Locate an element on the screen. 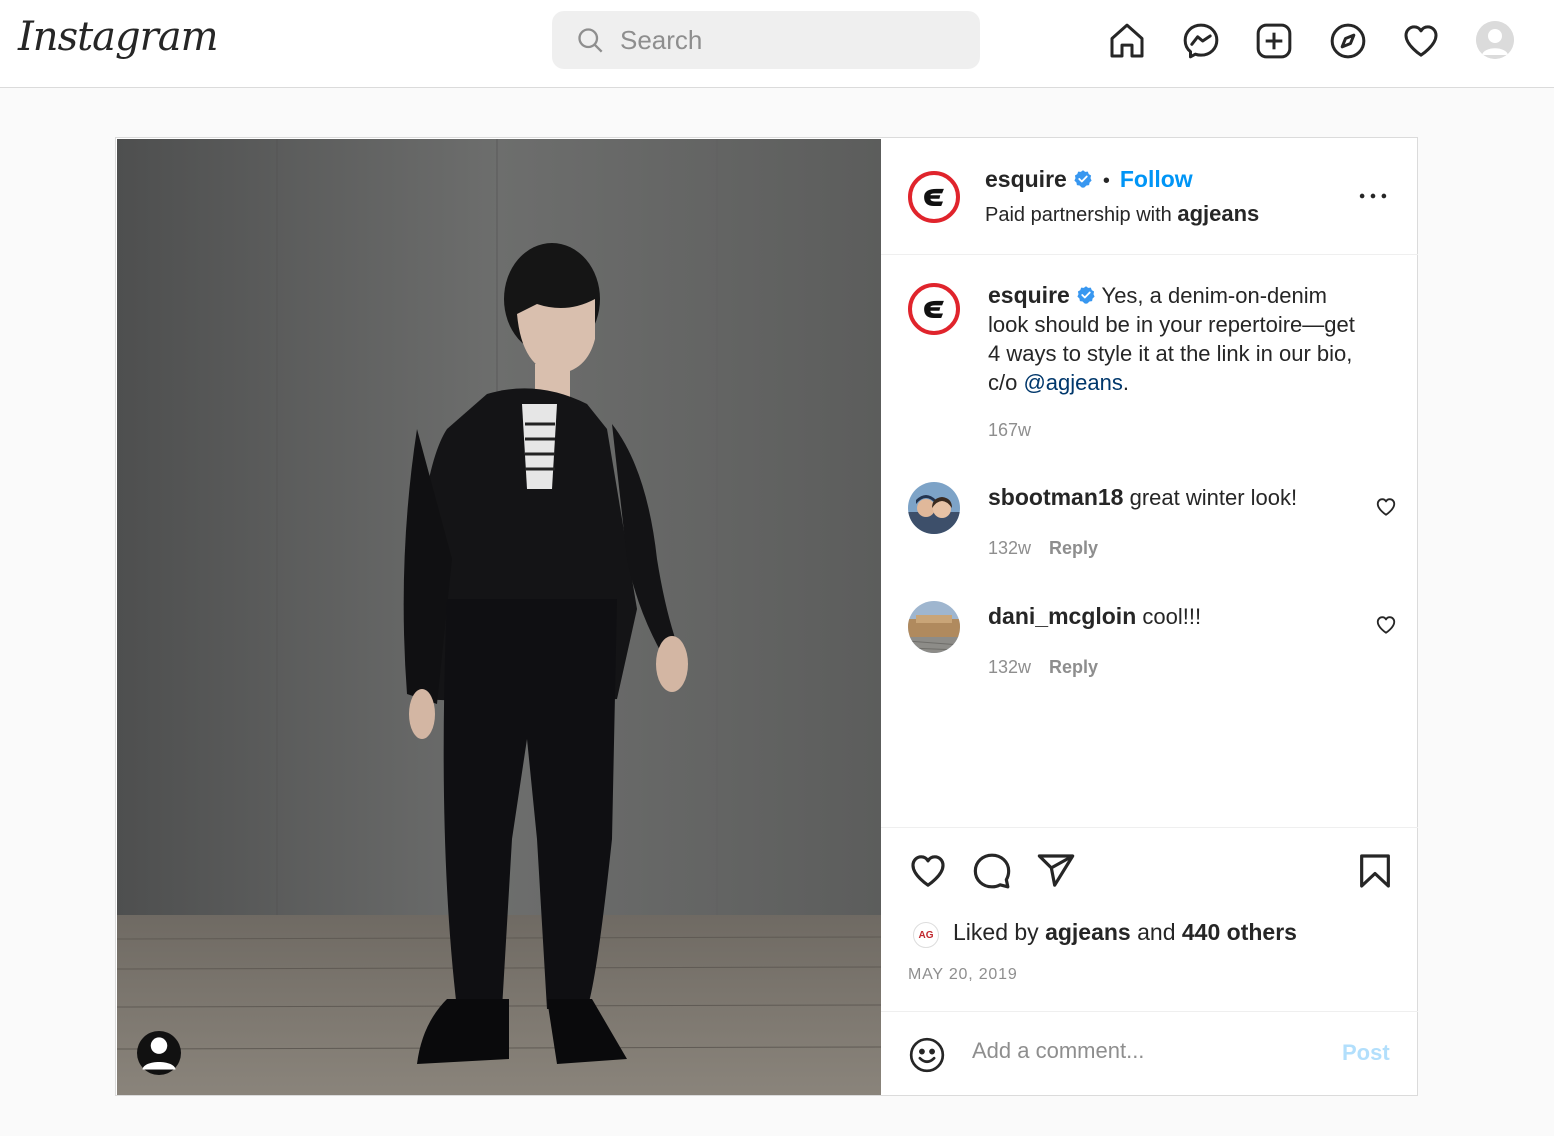 This screenshot has width=1554, height=1136. likes-summary: Liked by agjeans and 440 others is located at coordinates (1125, 932).